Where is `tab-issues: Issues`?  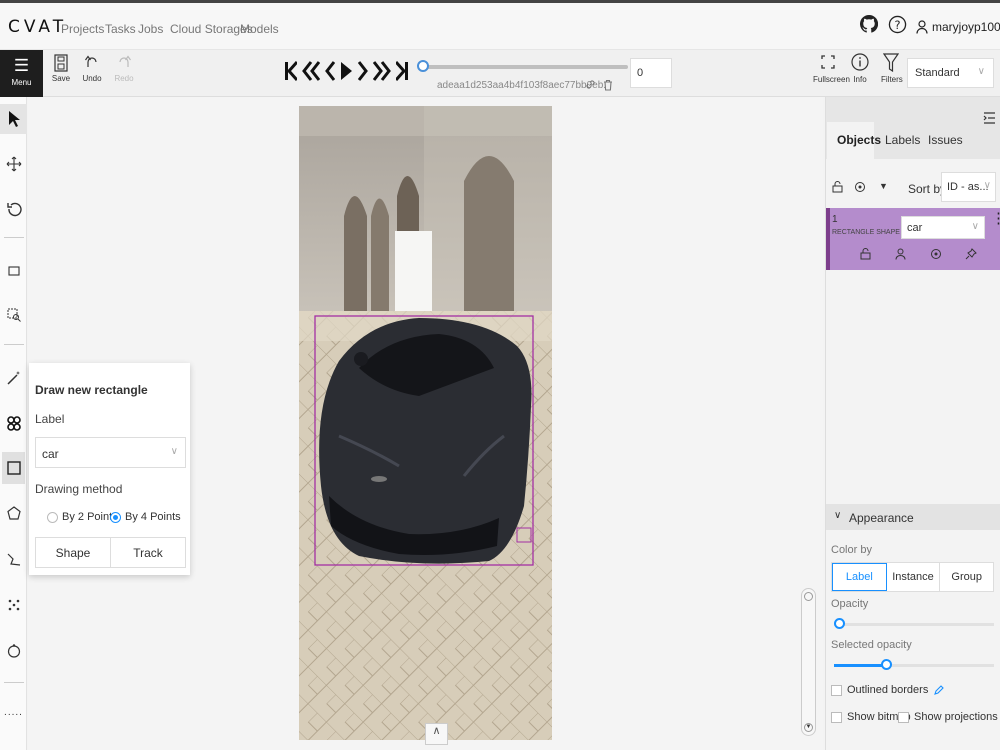
tab-issues: Issues is located at coordinates (945, 140).